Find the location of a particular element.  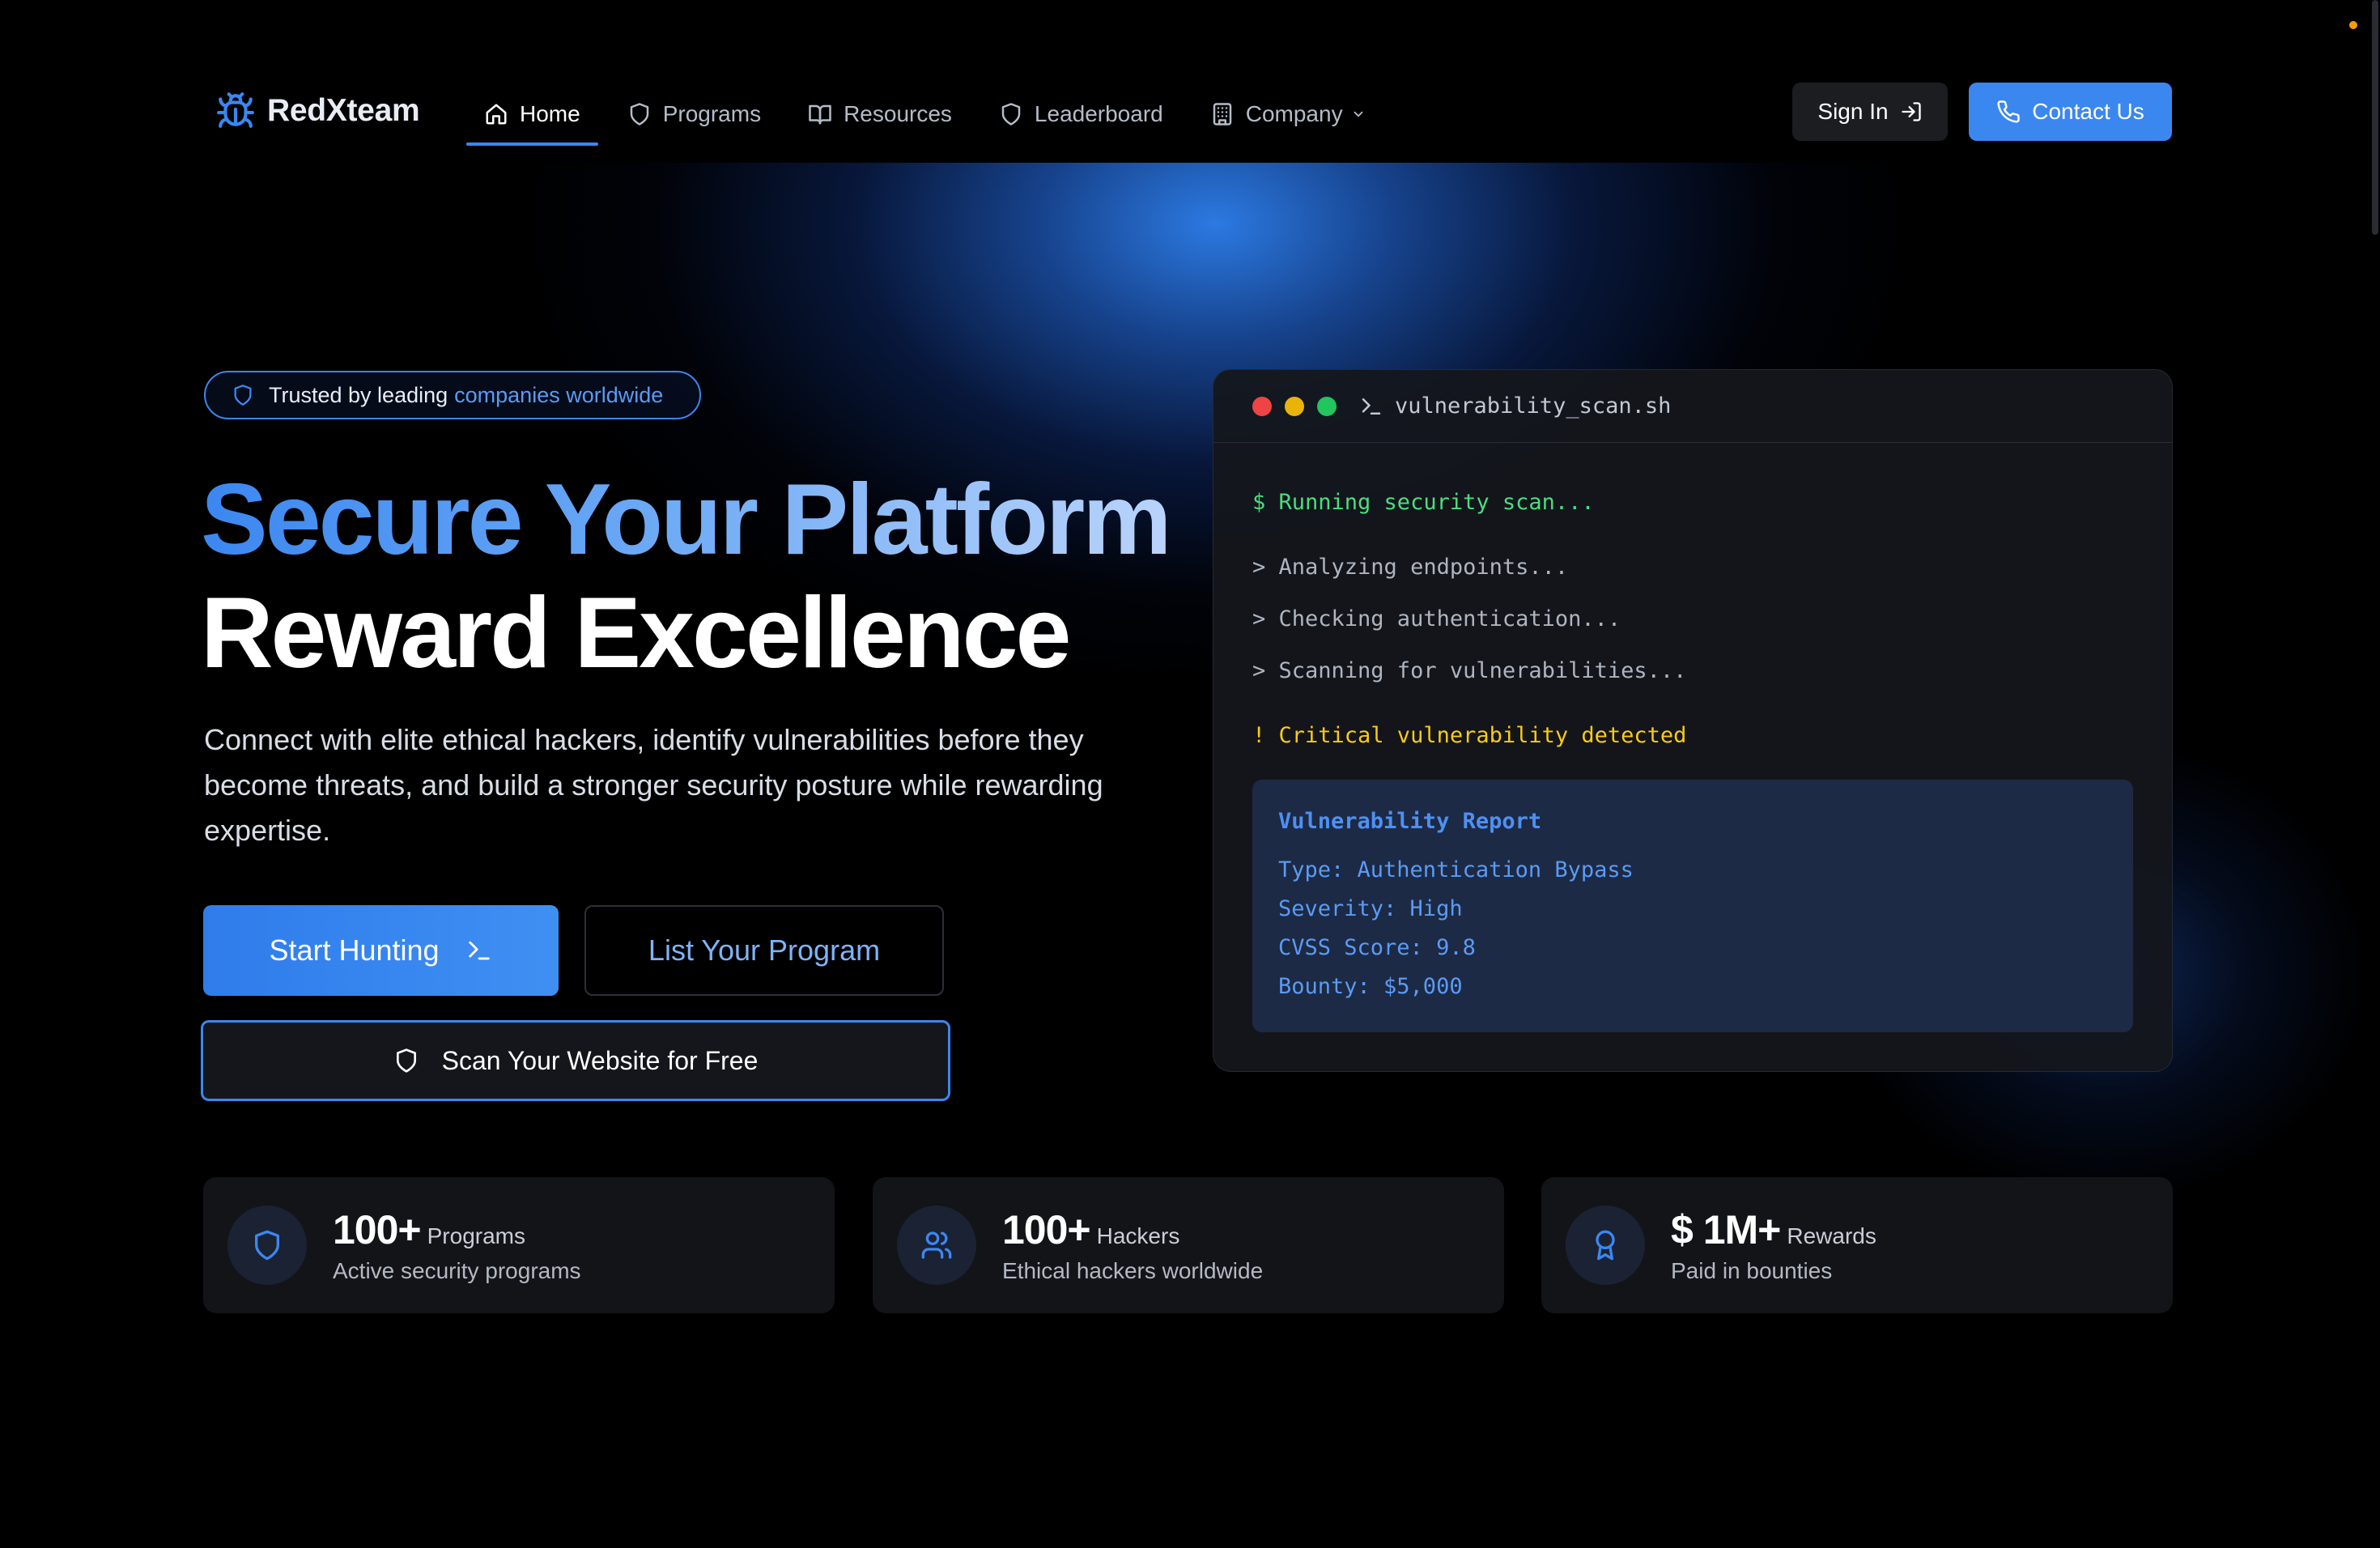

contact-us-button: Contact Us is located at coordinates (2071, 112).